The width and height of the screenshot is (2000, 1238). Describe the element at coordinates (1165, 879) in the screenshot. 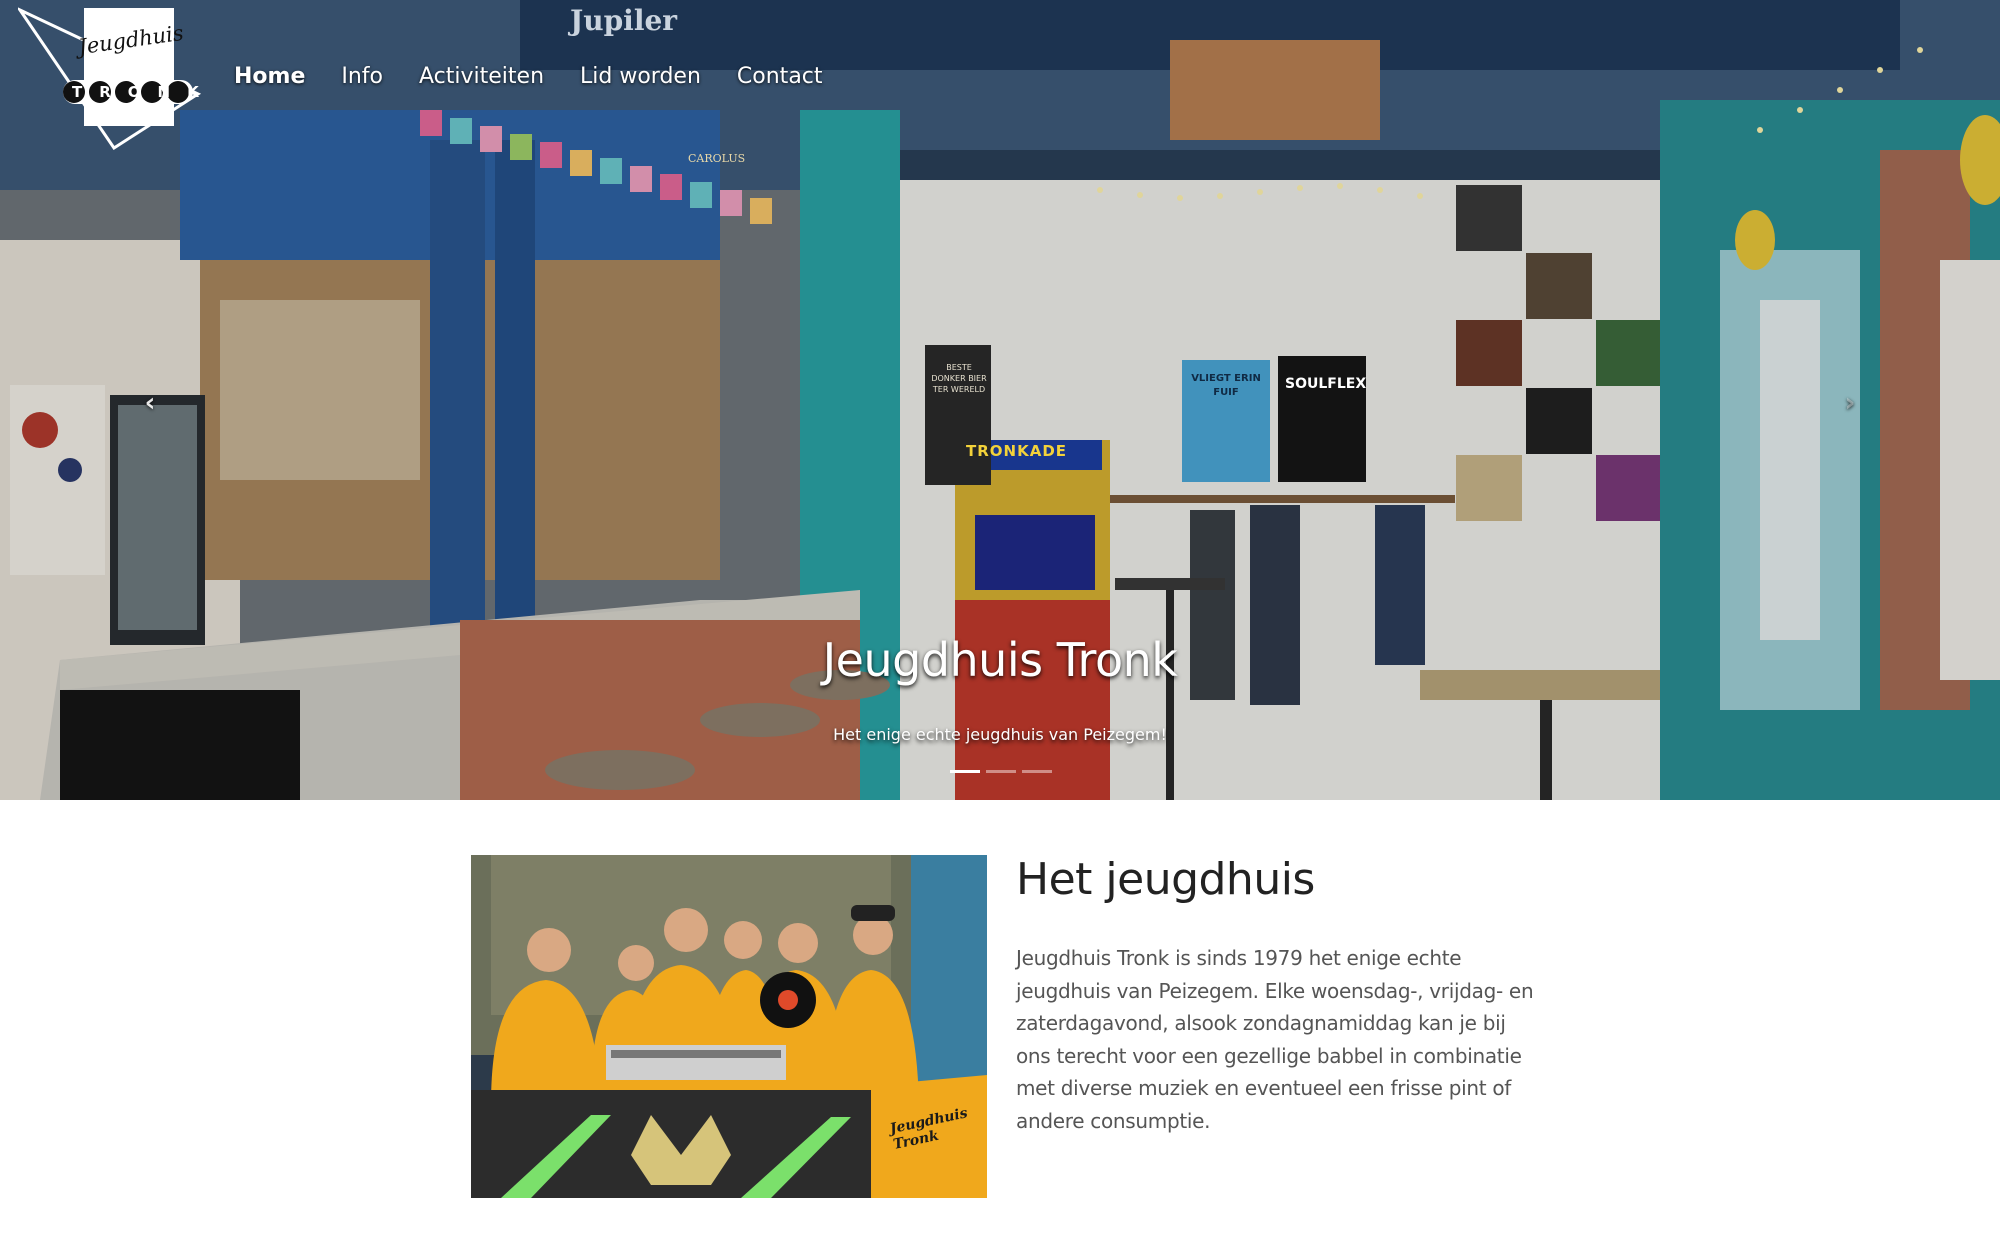

I see `section-title: Het jeugdhuis` at that location.